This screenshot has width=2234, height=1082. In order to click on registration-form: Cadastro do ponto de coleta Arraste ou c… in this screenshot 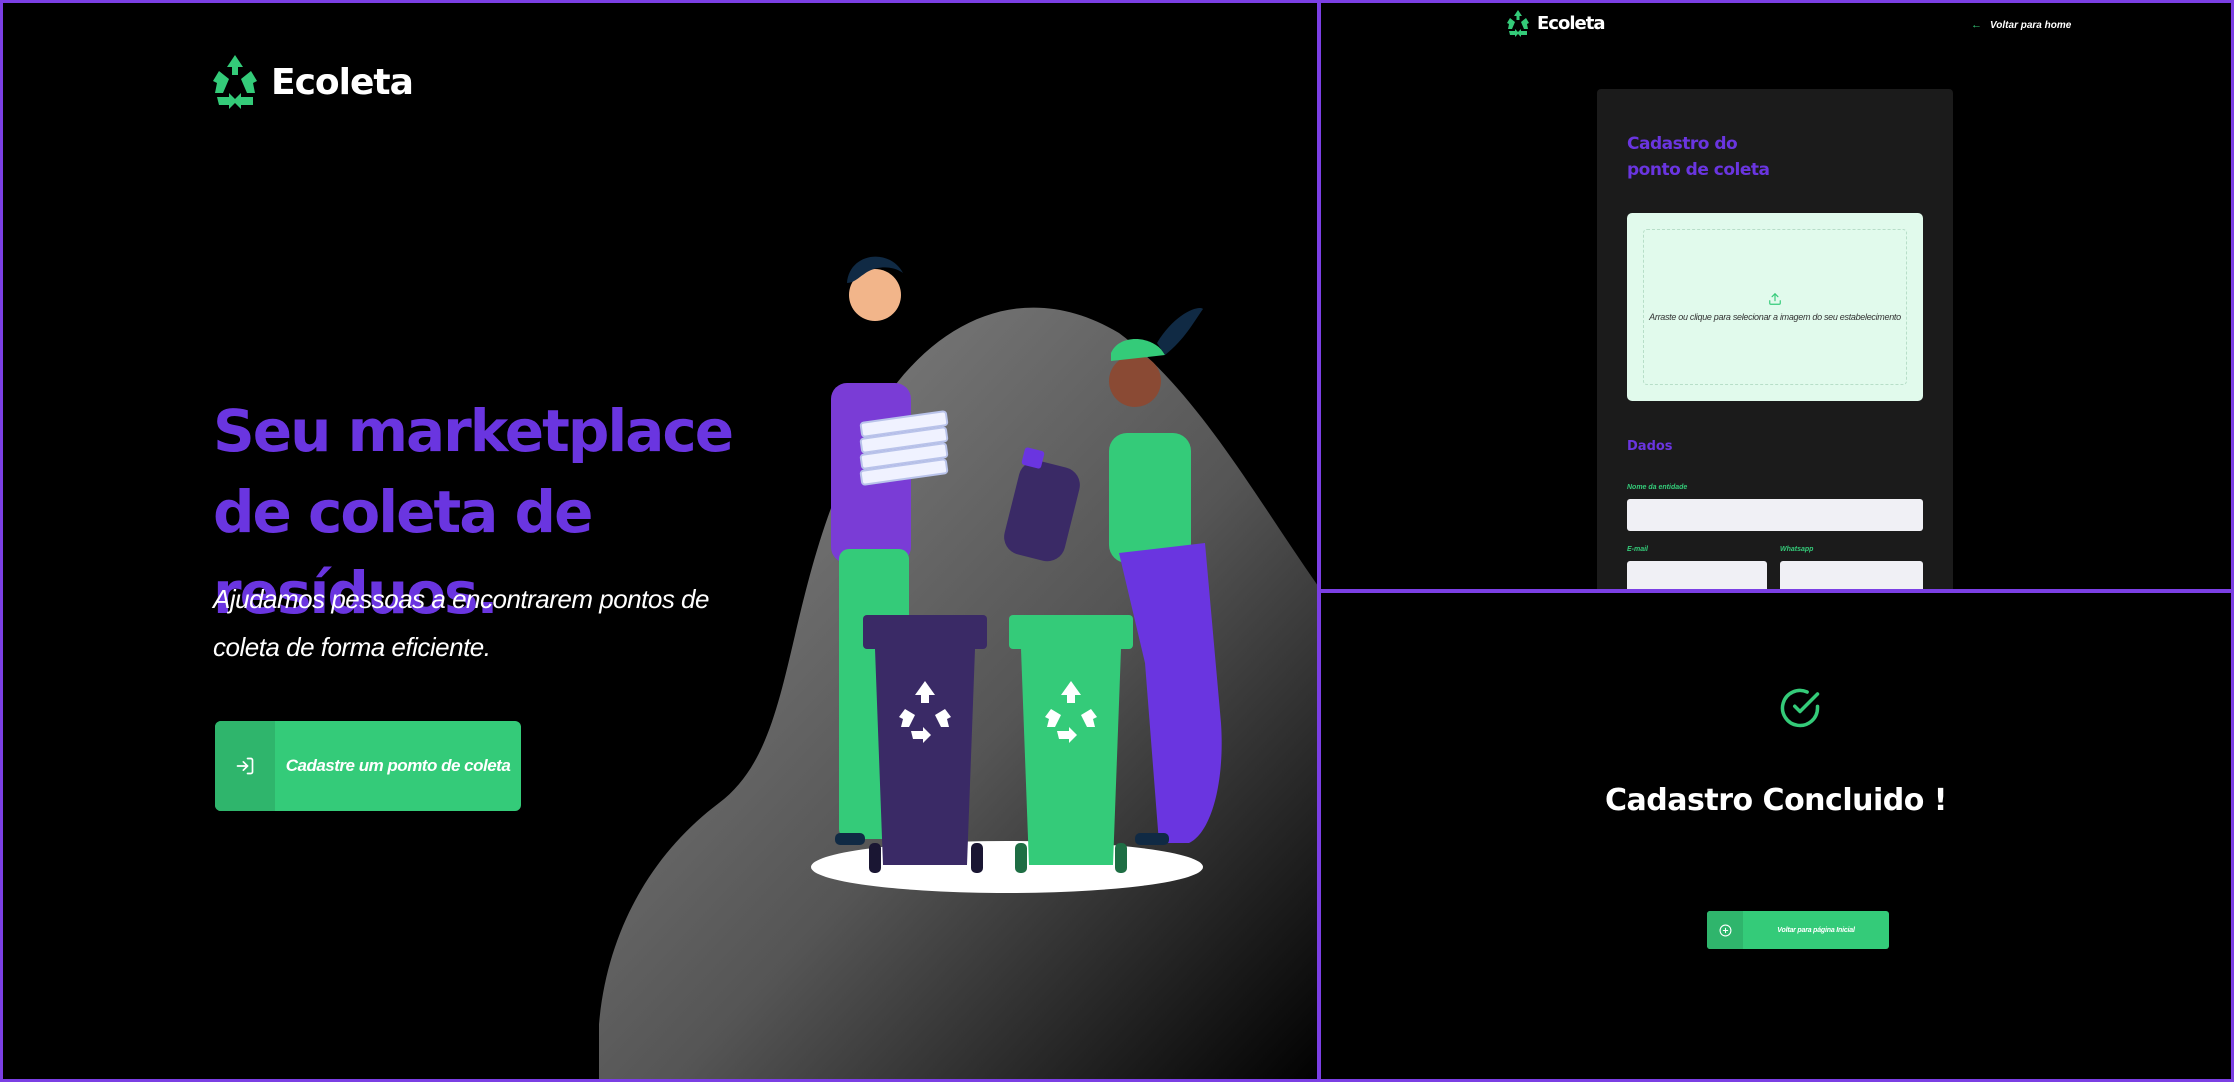, I will do `click(1775, 339)`.